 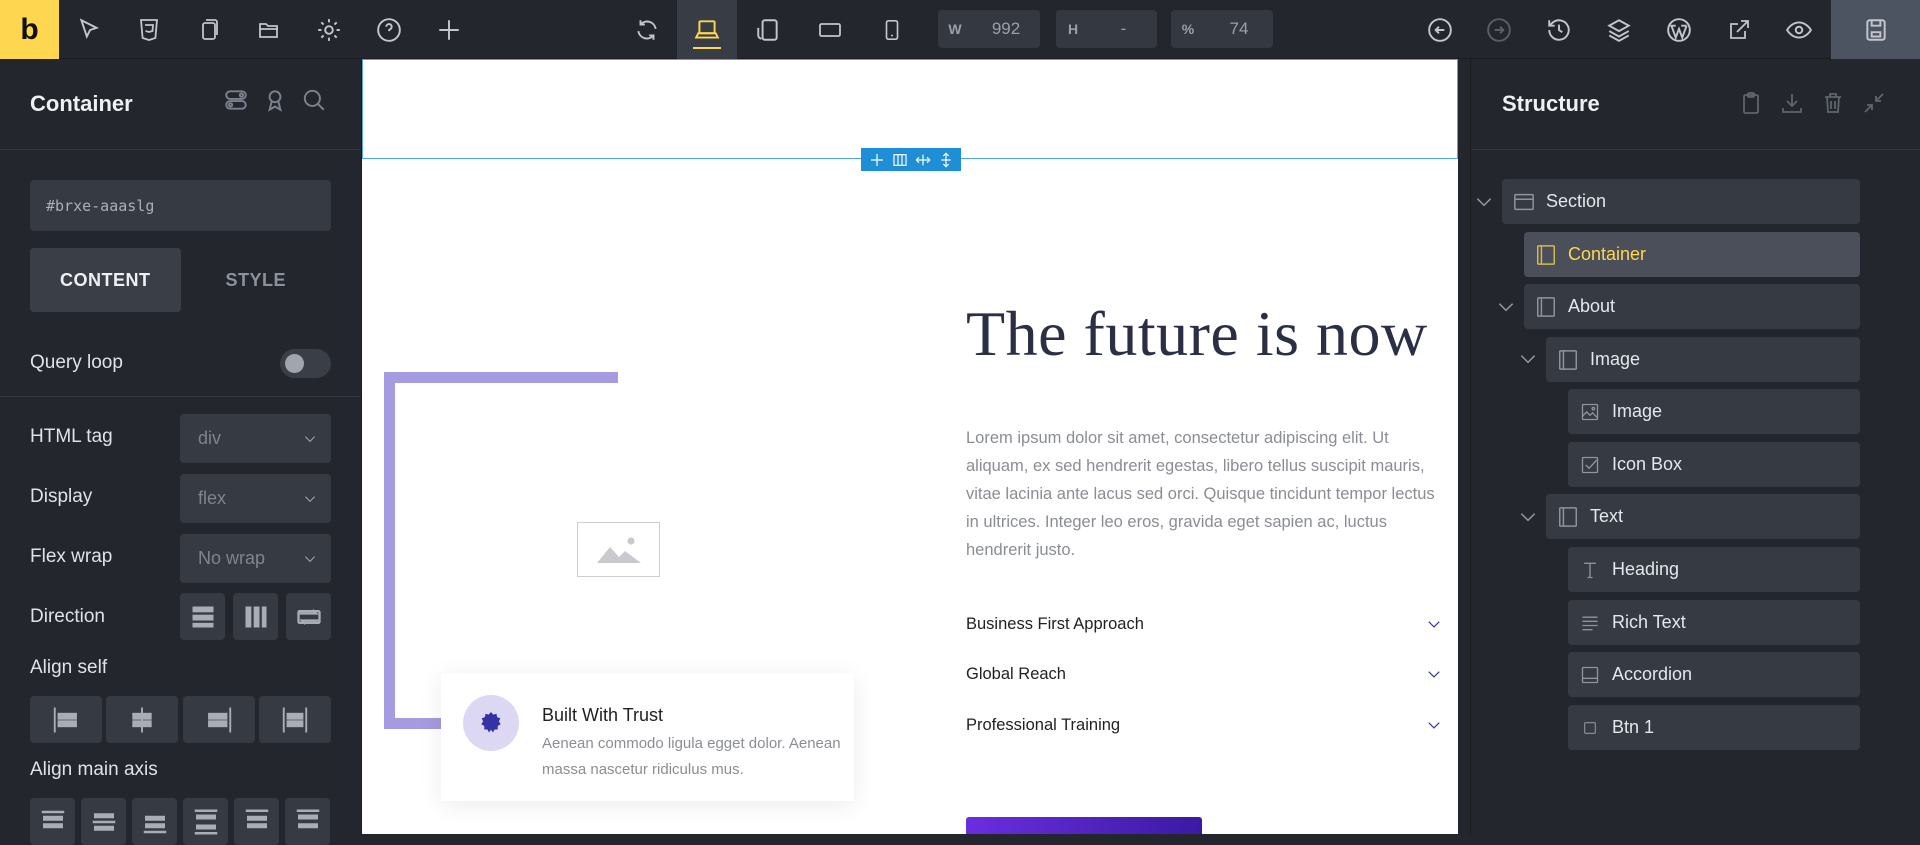 What do you see at coordinates (1714, 622) in the screenshot?
I see `structure-item-rich-text: Rich Text` at bounding box center [1714, 622].